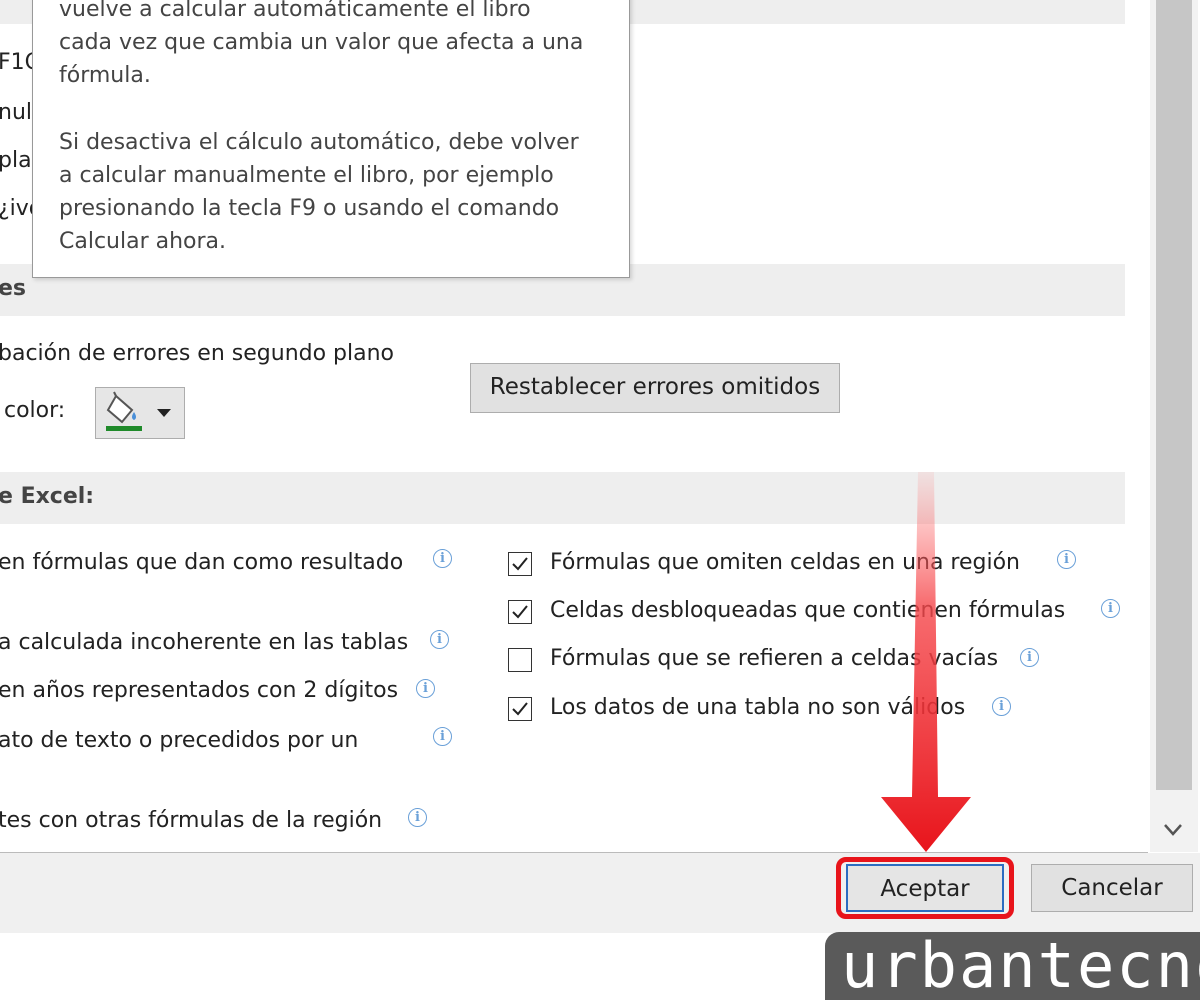  What do you see at coordinates (16, 160) in the screenshot?
I see `fragment-text: pla` at bounding box center [16, 160].